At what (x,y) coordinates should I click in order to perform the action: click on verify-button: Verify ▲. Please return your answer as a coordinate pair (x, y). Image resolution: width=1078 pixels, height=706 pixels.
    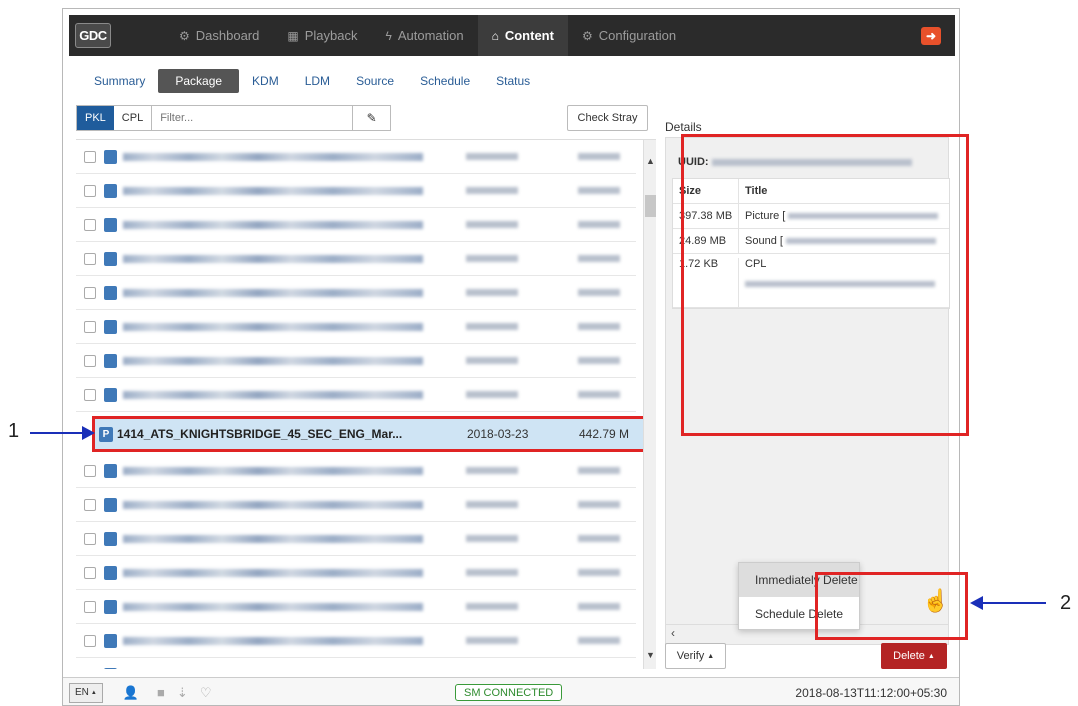
    Looking at the image, I should click on (695, 656).